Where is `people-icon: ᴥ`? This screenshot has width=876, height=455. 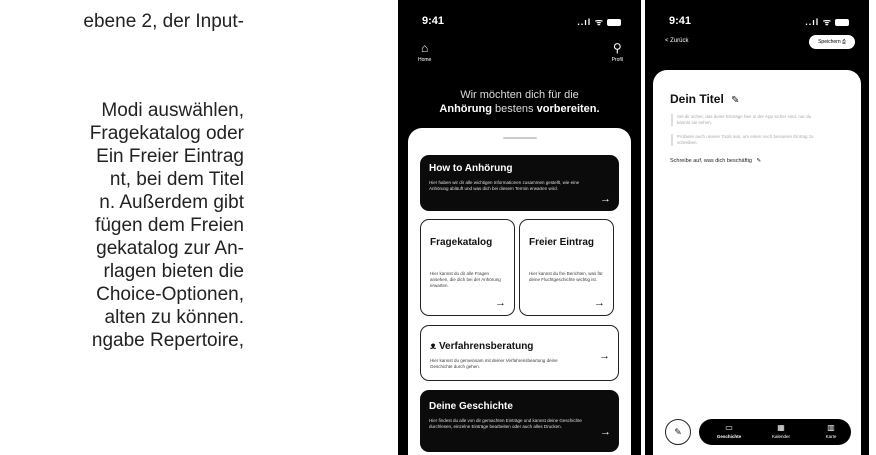 people-icon: ᴥ is located at coordinates (433, 346).